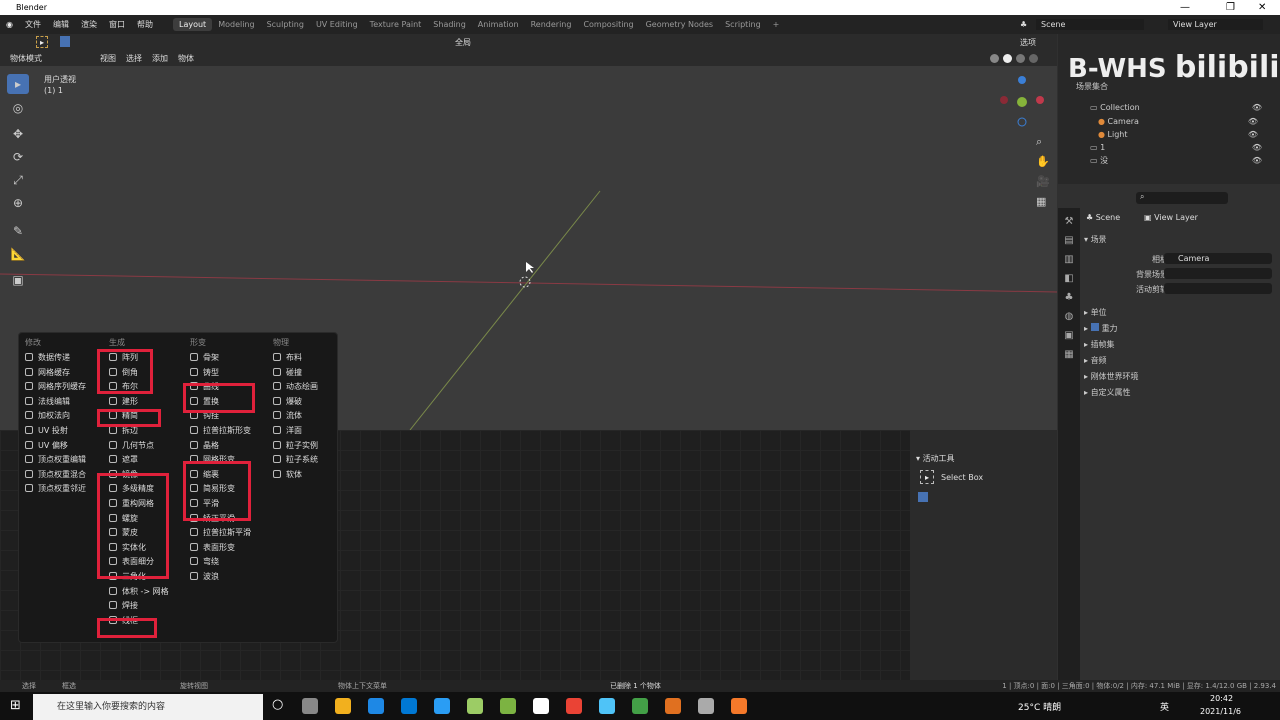 The image size is (1280, 720). What do you see at coordinates (608, 24) in the screenshot?
I see `tab-workspace: Compositing` at bounding box center [608, 24].